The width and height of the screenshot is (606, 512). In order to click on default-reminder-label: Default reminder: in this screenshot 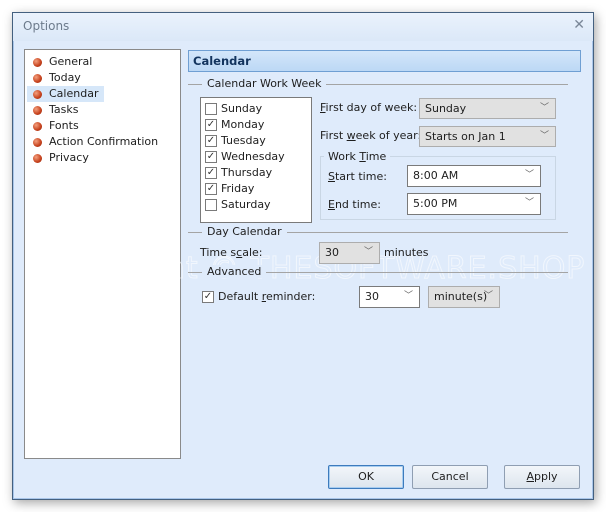, I will do `click(266, 296)`.